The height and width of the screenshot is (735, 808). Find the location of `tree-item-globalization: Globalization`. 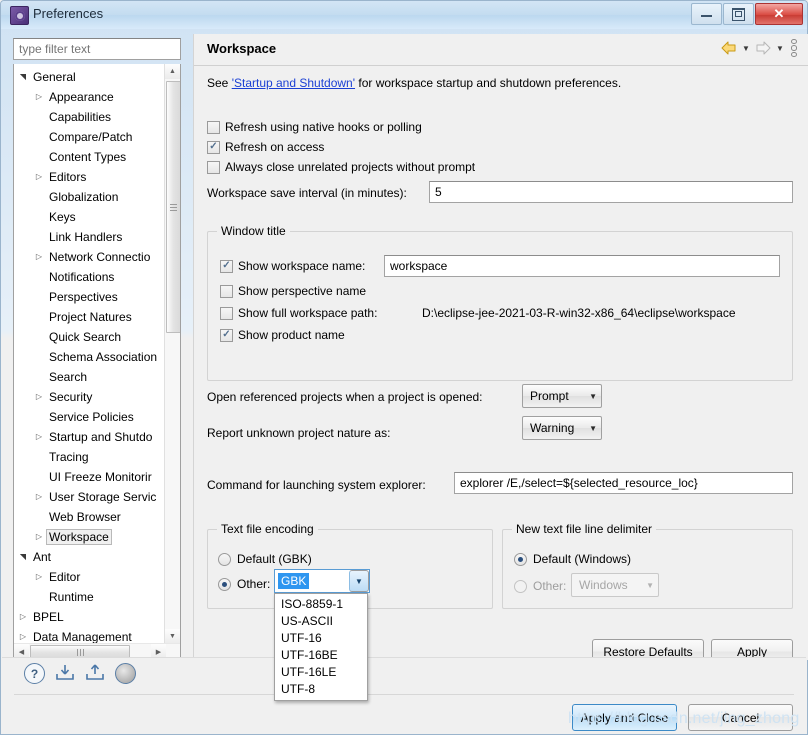

tree-item-globalization: Globalization is located at coordinates (90, 197).